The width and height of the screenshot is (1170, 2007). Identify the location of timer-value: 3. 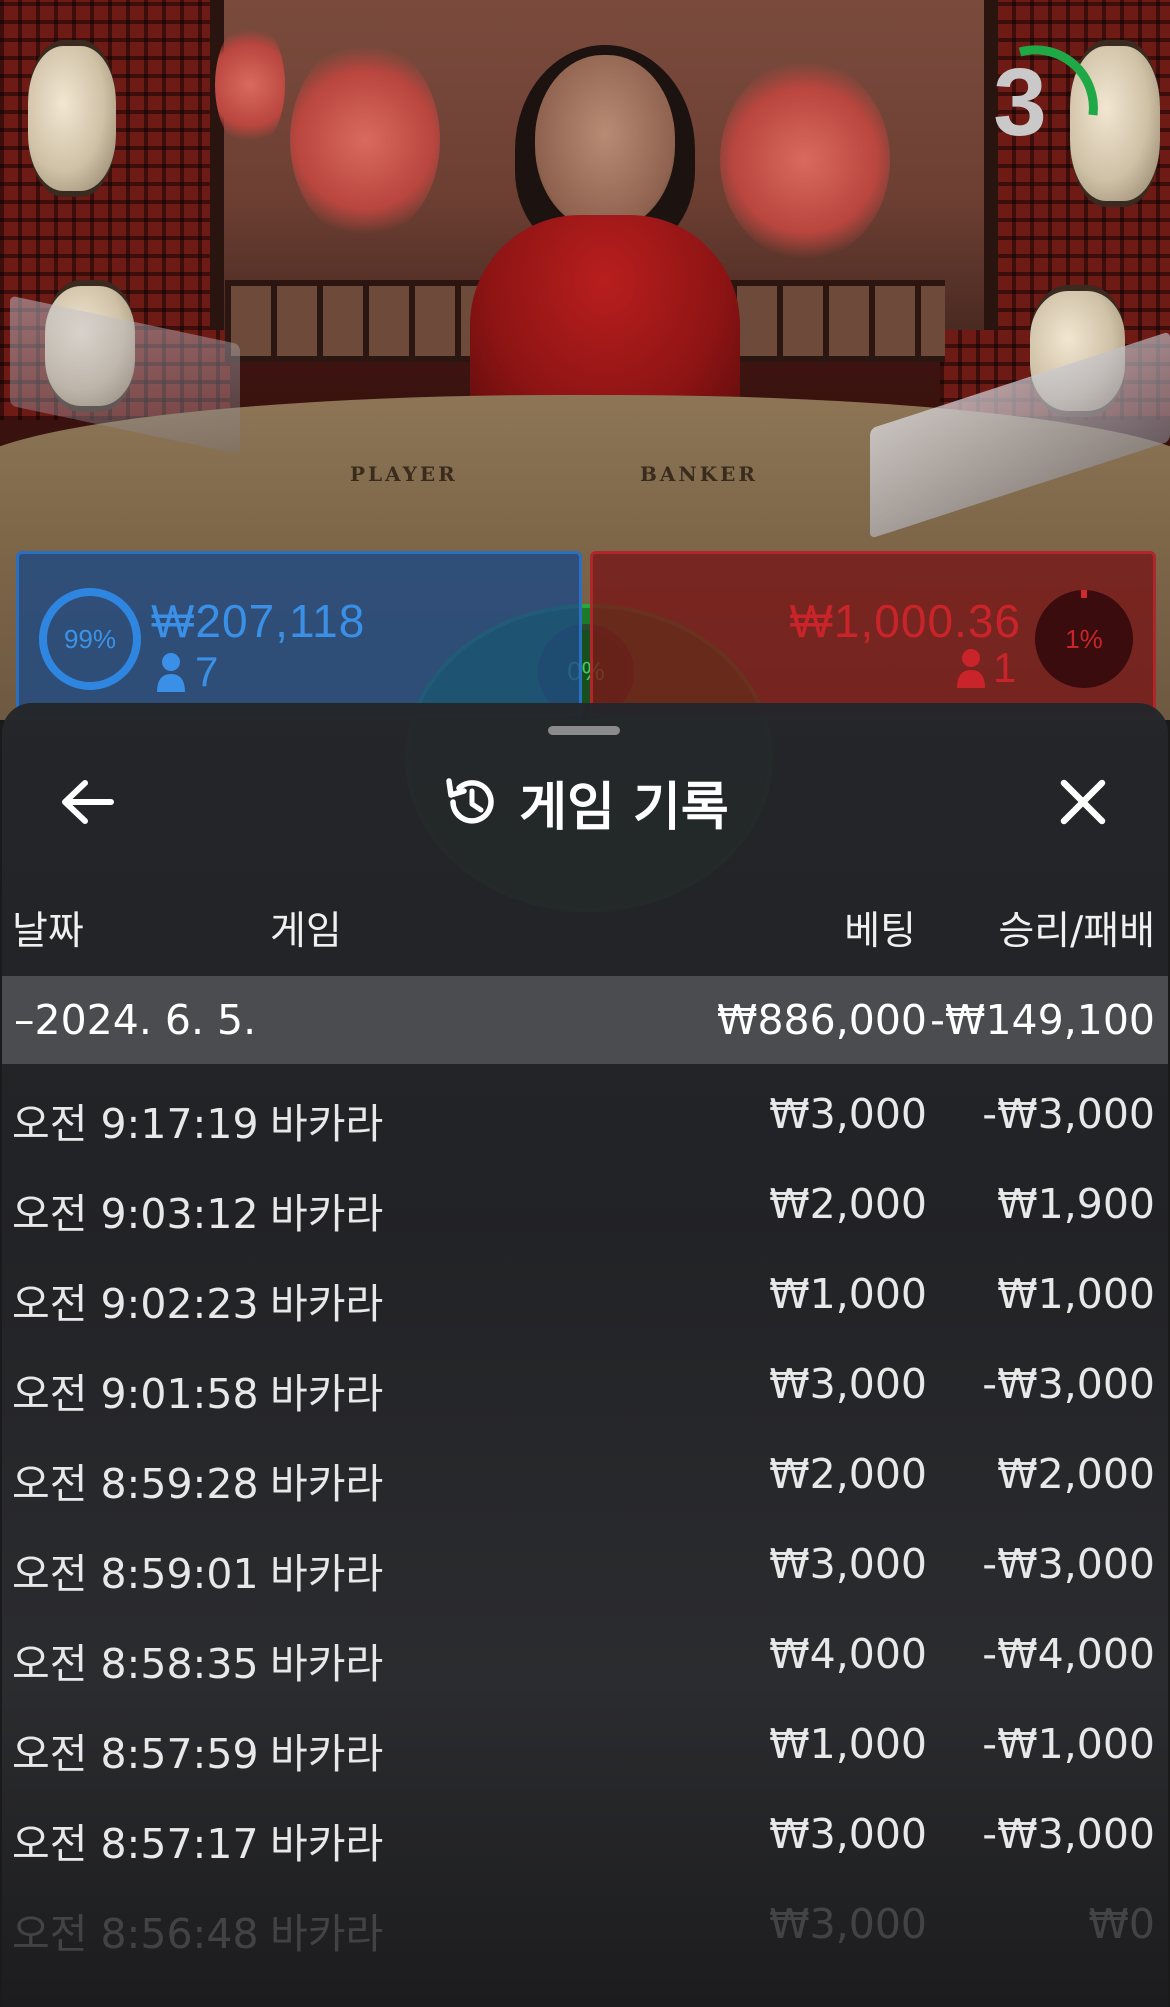
(1020, 102).